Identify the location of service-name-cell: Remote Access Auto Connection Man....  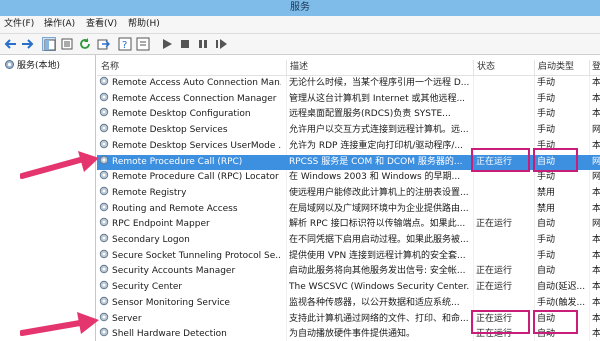
(190, 84).